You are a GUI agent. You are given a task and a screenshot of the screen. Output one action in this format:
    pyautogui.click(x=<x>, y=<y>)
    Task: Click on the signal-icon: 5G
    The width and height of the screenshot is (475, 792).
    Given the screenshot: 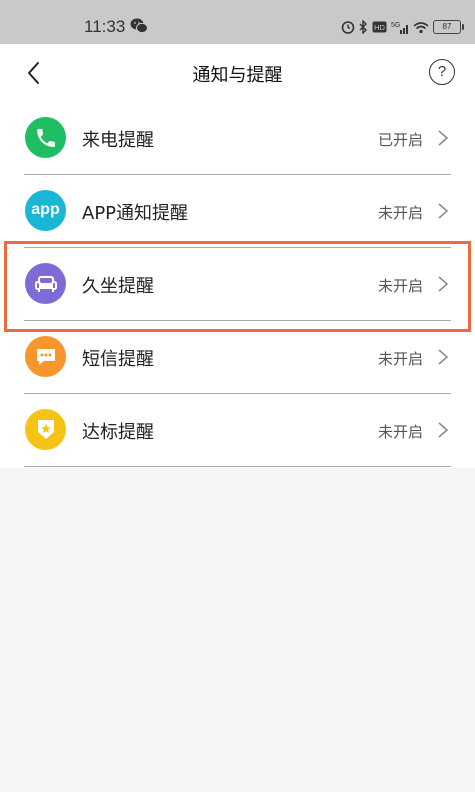 What is the action you would take?
    pyautogui.click(x=399, y=28)
    